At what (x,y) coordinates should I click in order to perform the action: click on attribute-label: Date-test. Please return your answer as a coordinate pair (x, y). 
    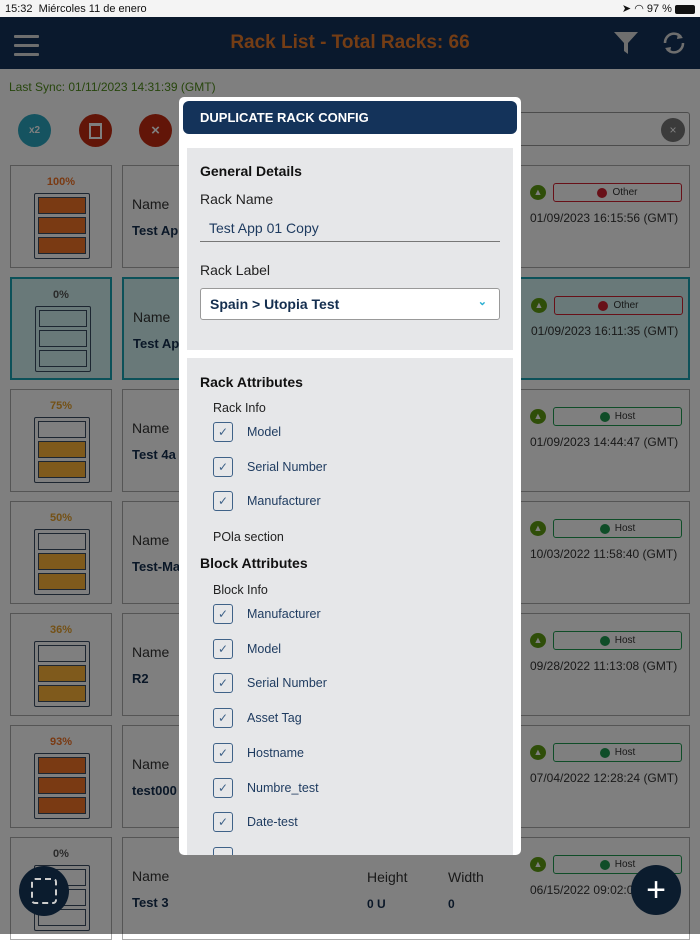
    Looking at the image, I should click on (272, 822).